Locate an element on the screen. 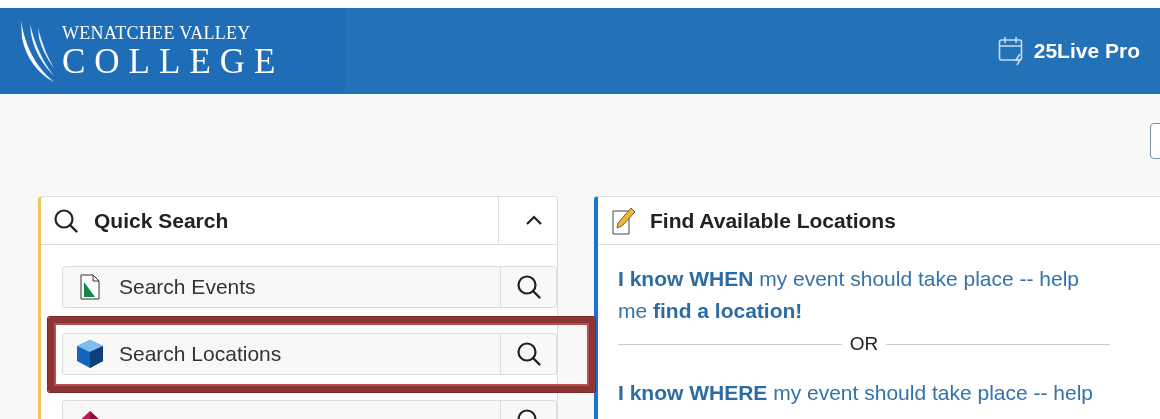 The height and width of the screenshot is (419, 1160). quick-search-item: Search Locations is located at coordinates (281, 354).